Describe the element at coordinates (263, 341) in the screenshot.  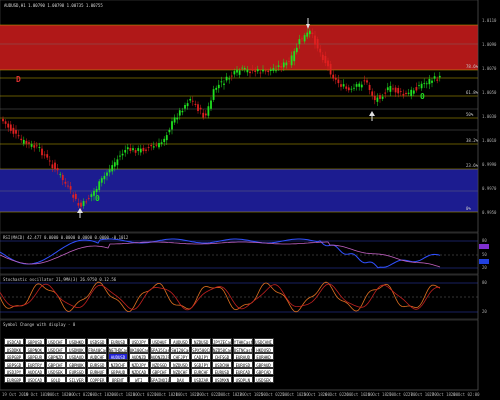
I see `symbol-button: USDCANI` at that location.